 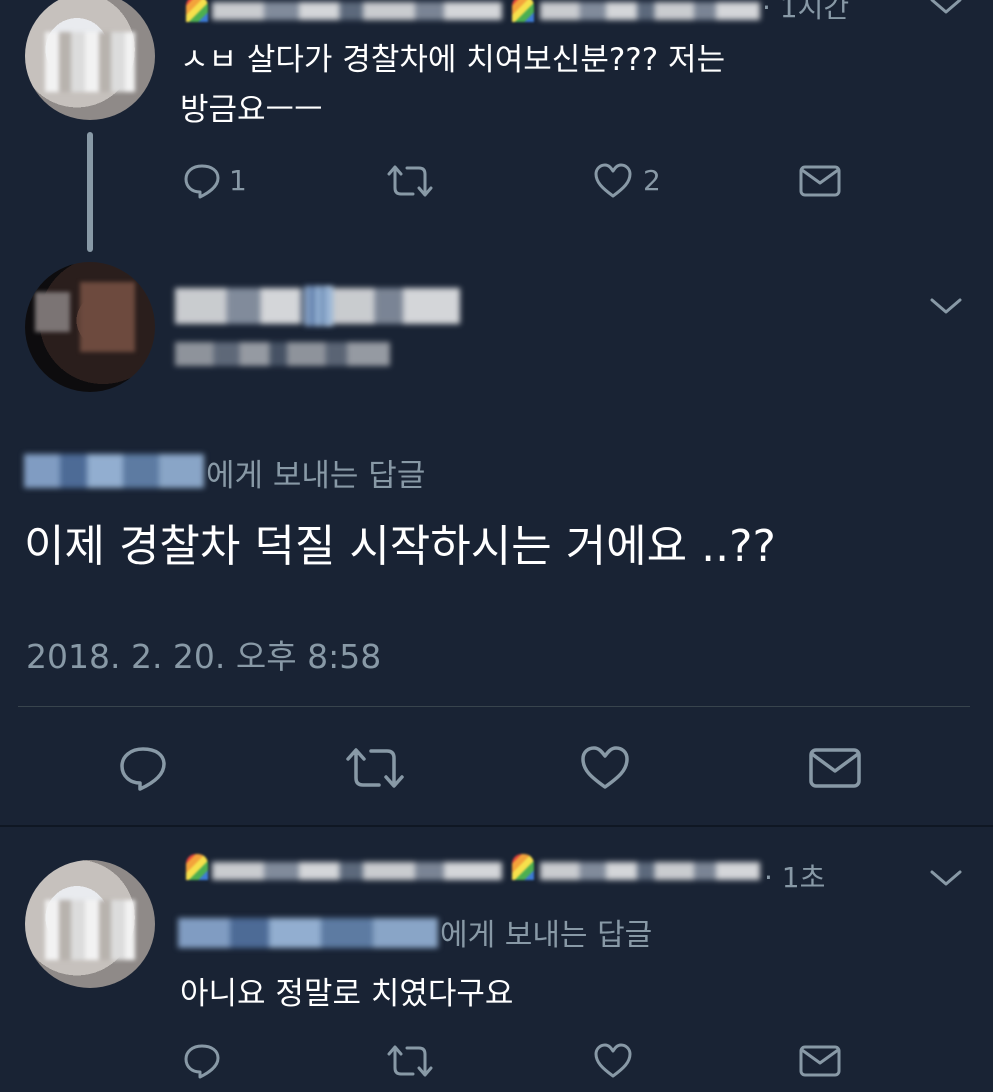 I want to click on tweet-text-line-1: ㅅㅂ 살다가 경찰차에 치여보신분??? 저는, so click(x=453, y=60).